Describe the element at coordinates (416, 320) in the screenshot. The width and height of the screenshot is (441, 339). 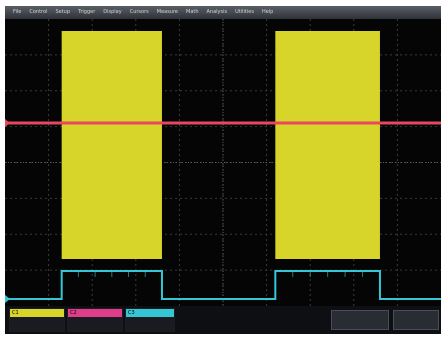
I see `trigger-descriptor` at that location.